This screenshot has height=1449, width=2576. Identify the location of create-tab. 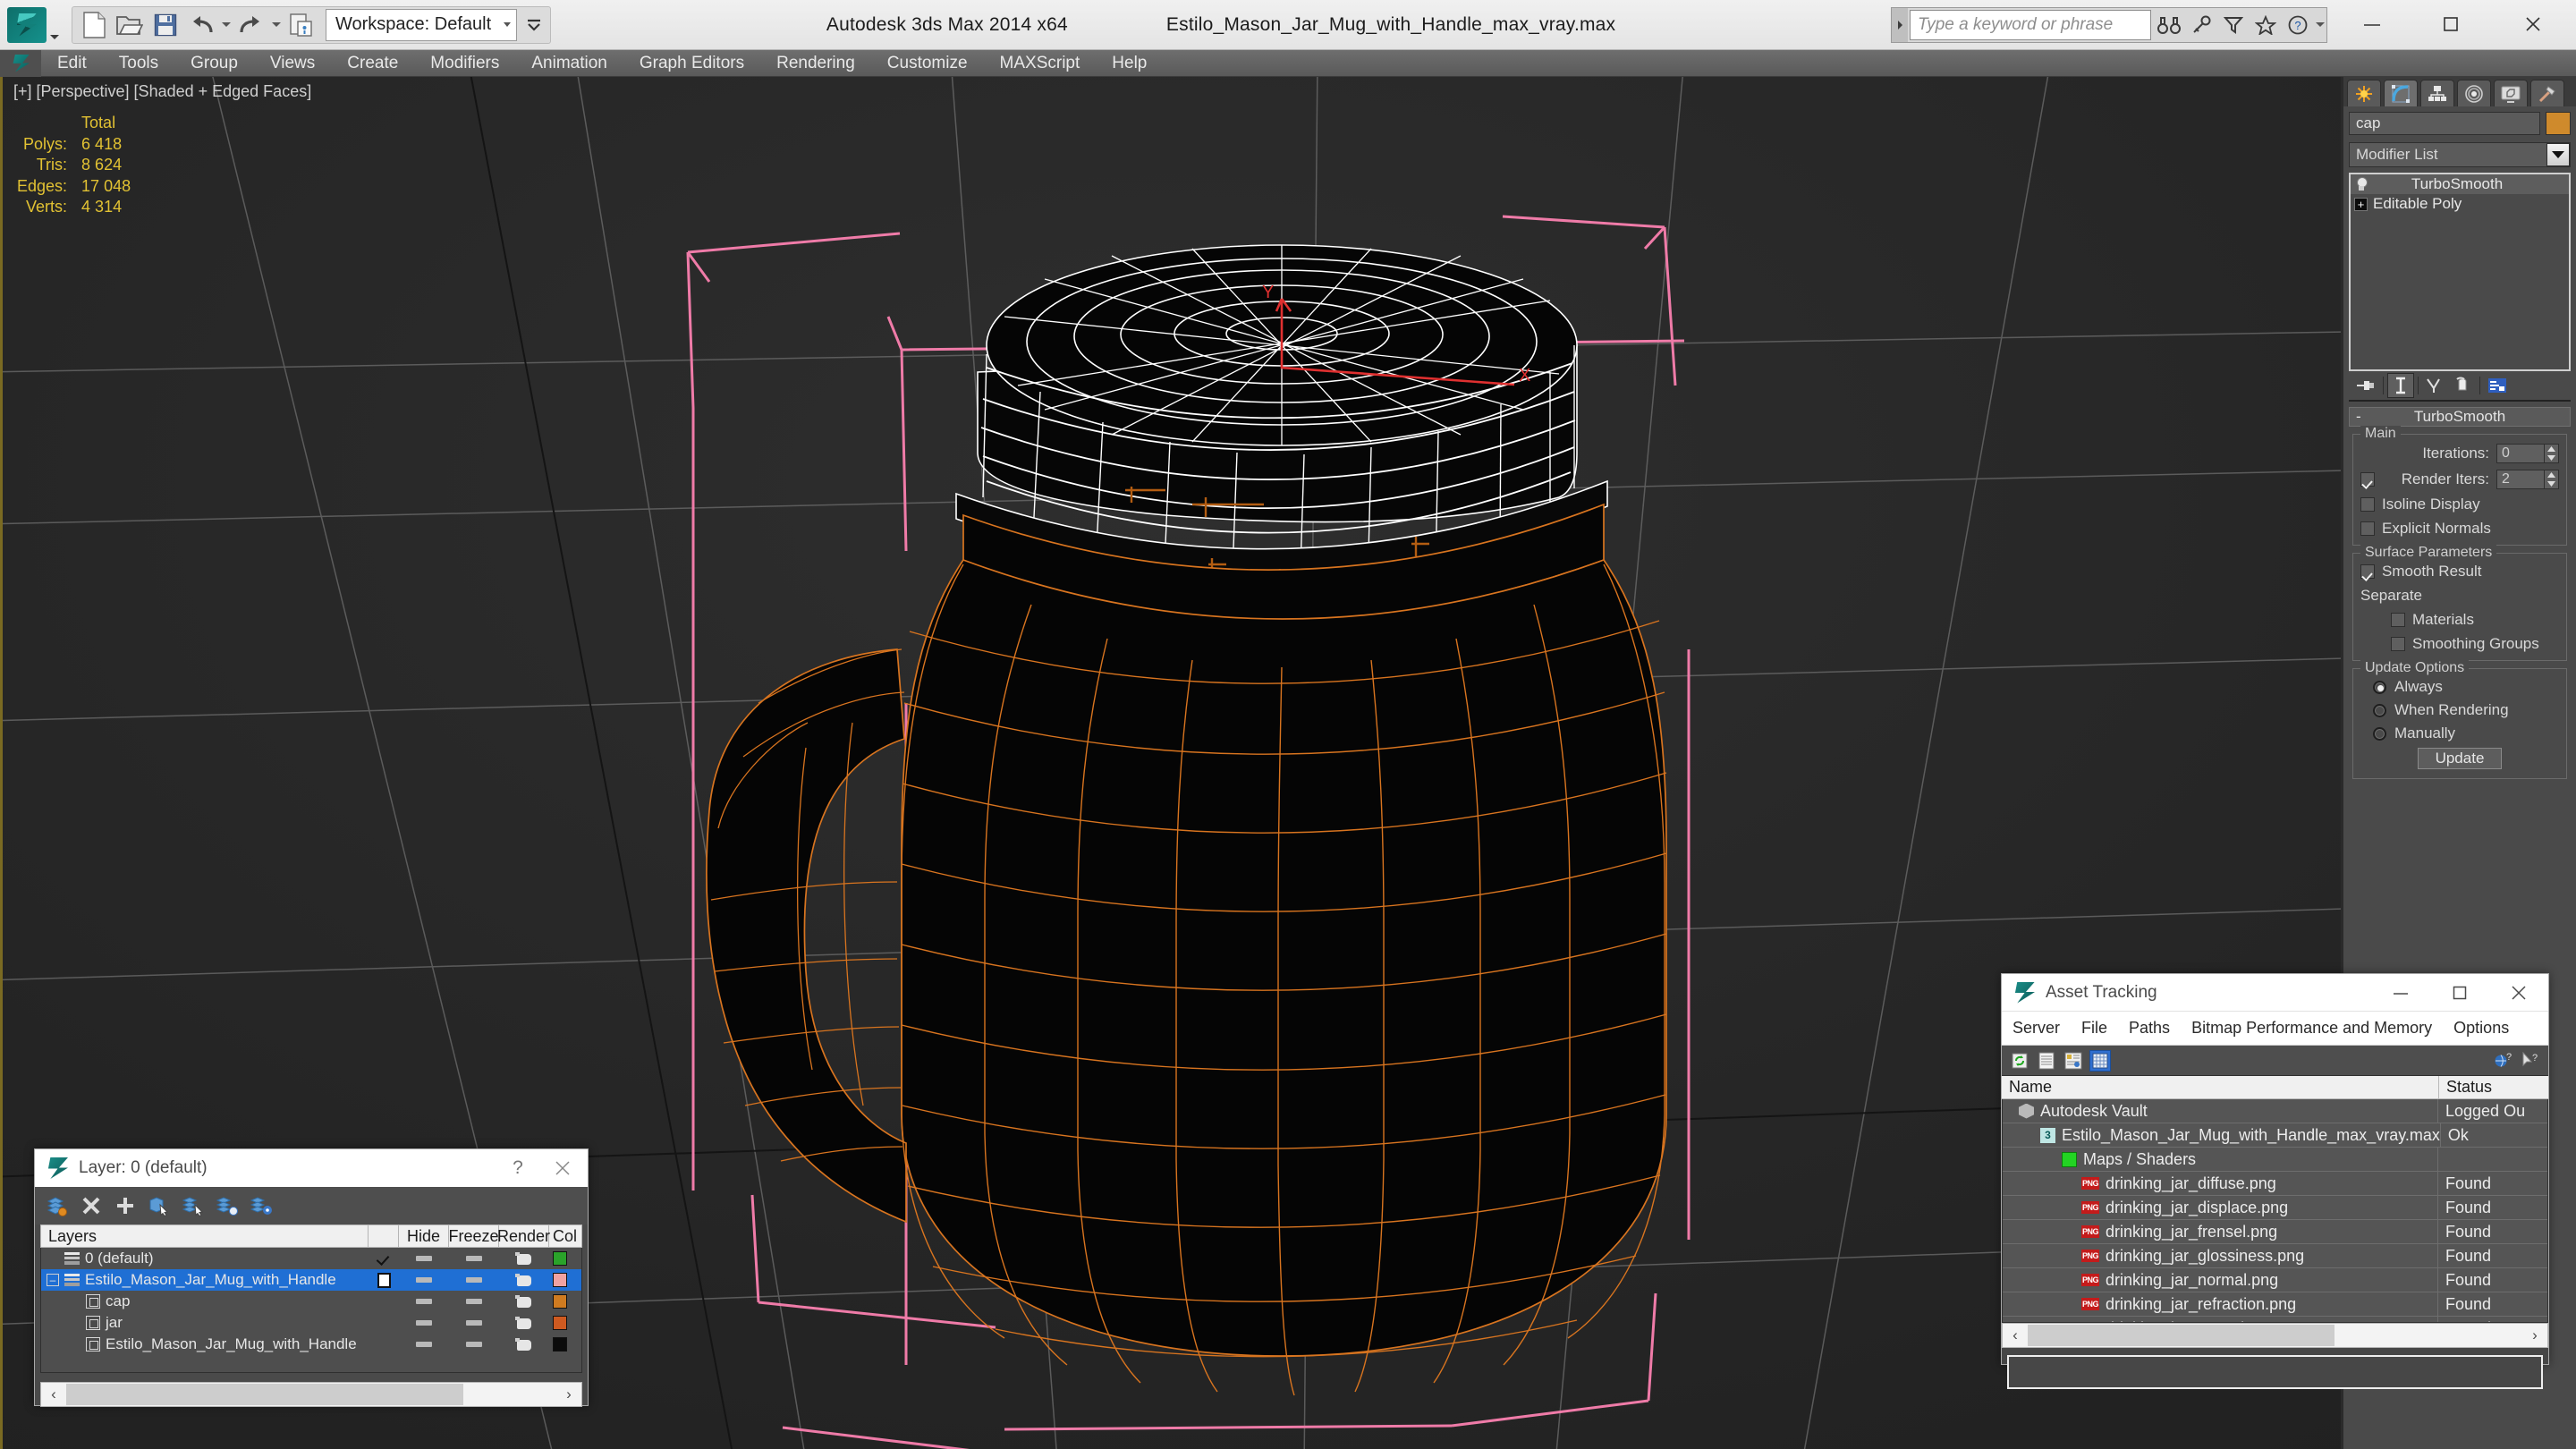
(2364, 93).